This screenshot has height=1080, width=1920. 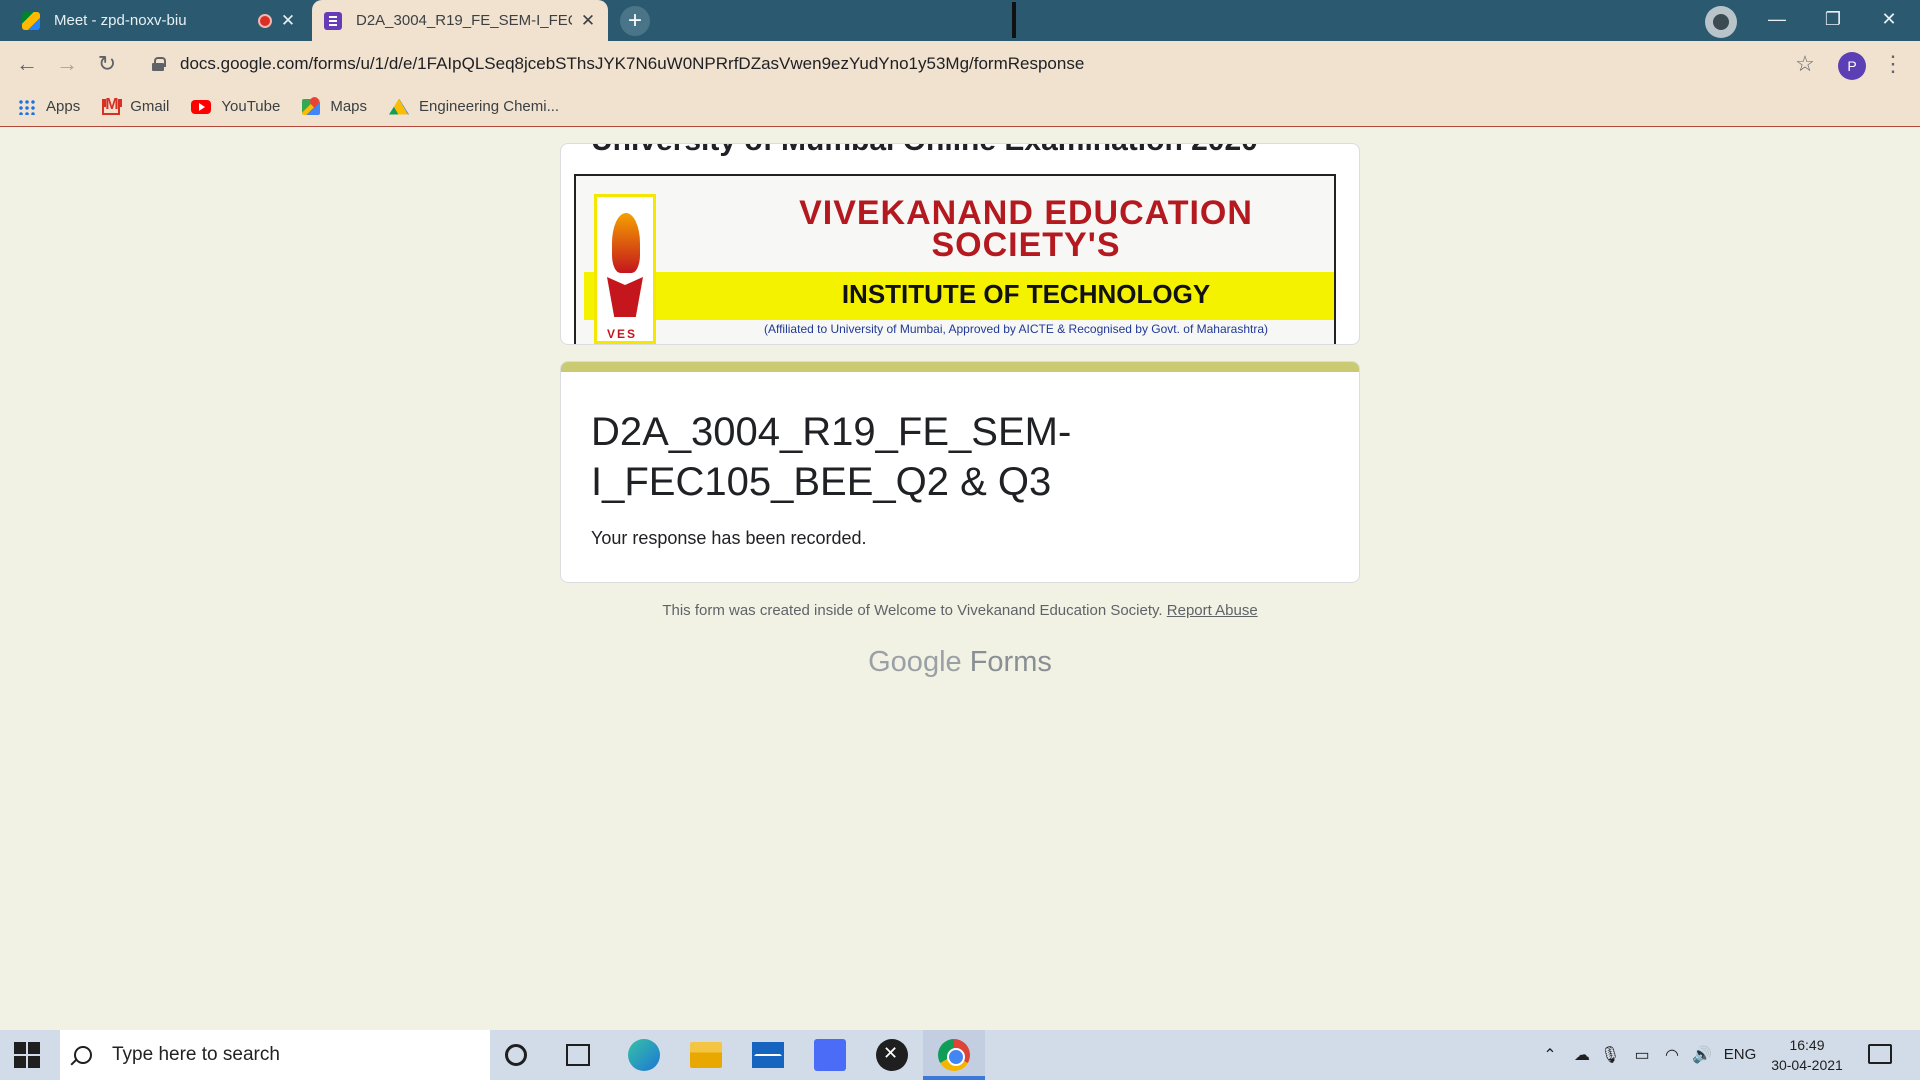 I want to click on active-app-indicator, so click(x=954, y=1078).